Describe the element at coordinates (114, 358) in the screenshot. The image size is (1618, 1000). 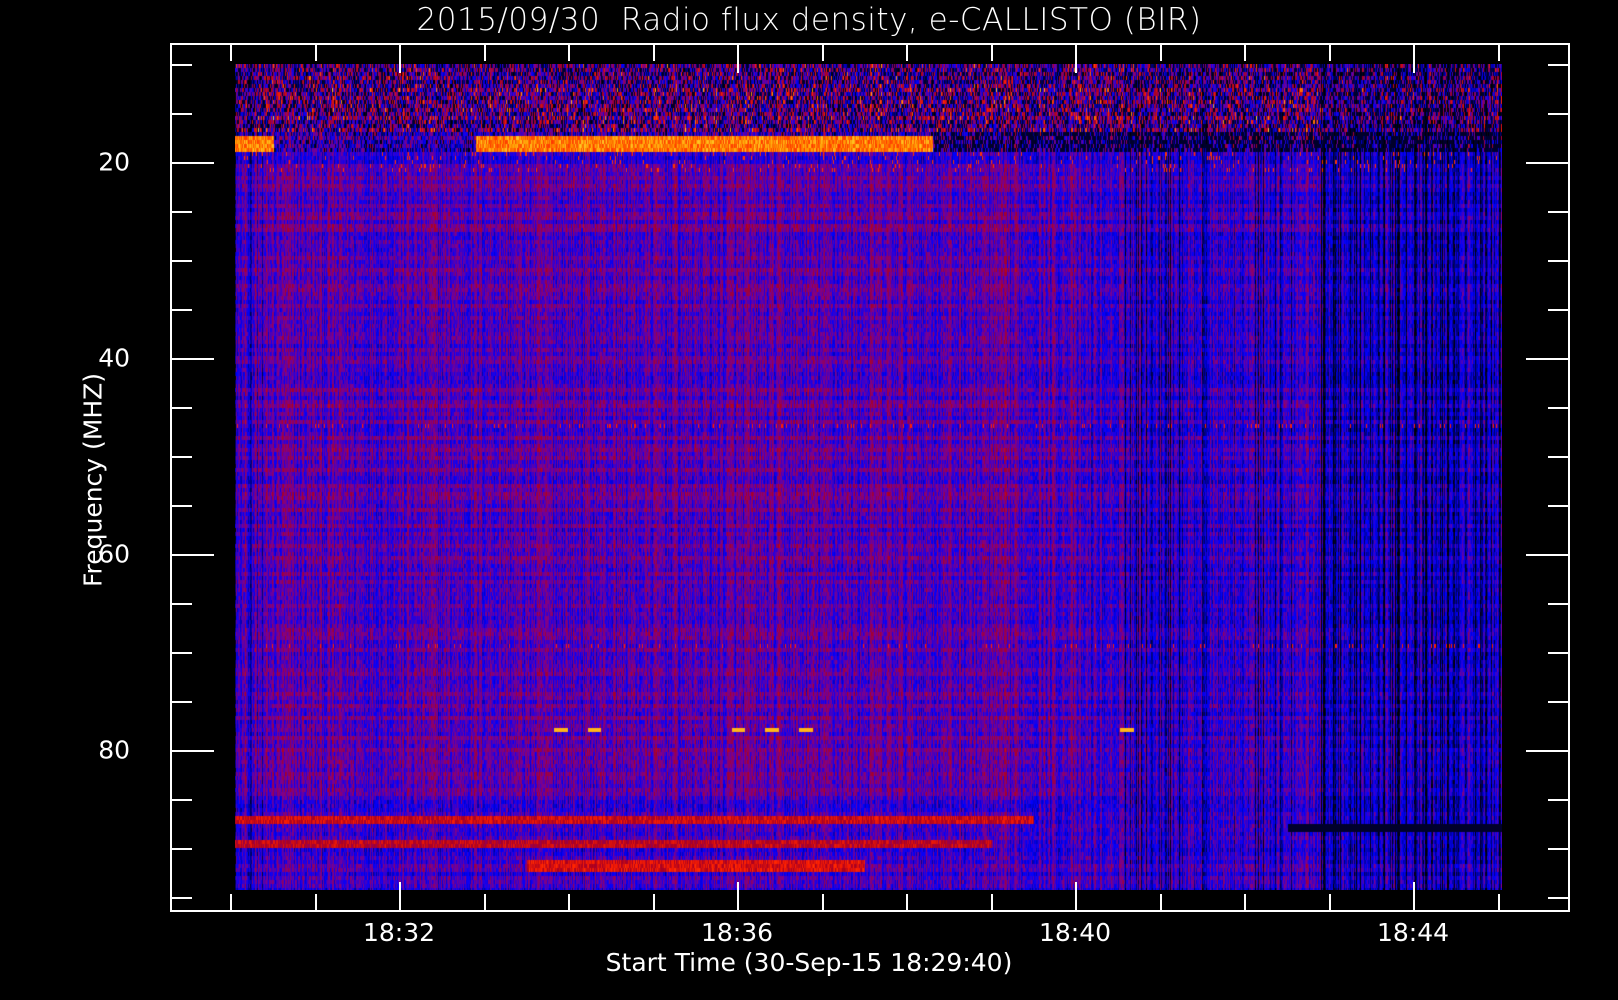
I see `y-tick-label: 40` at that location.